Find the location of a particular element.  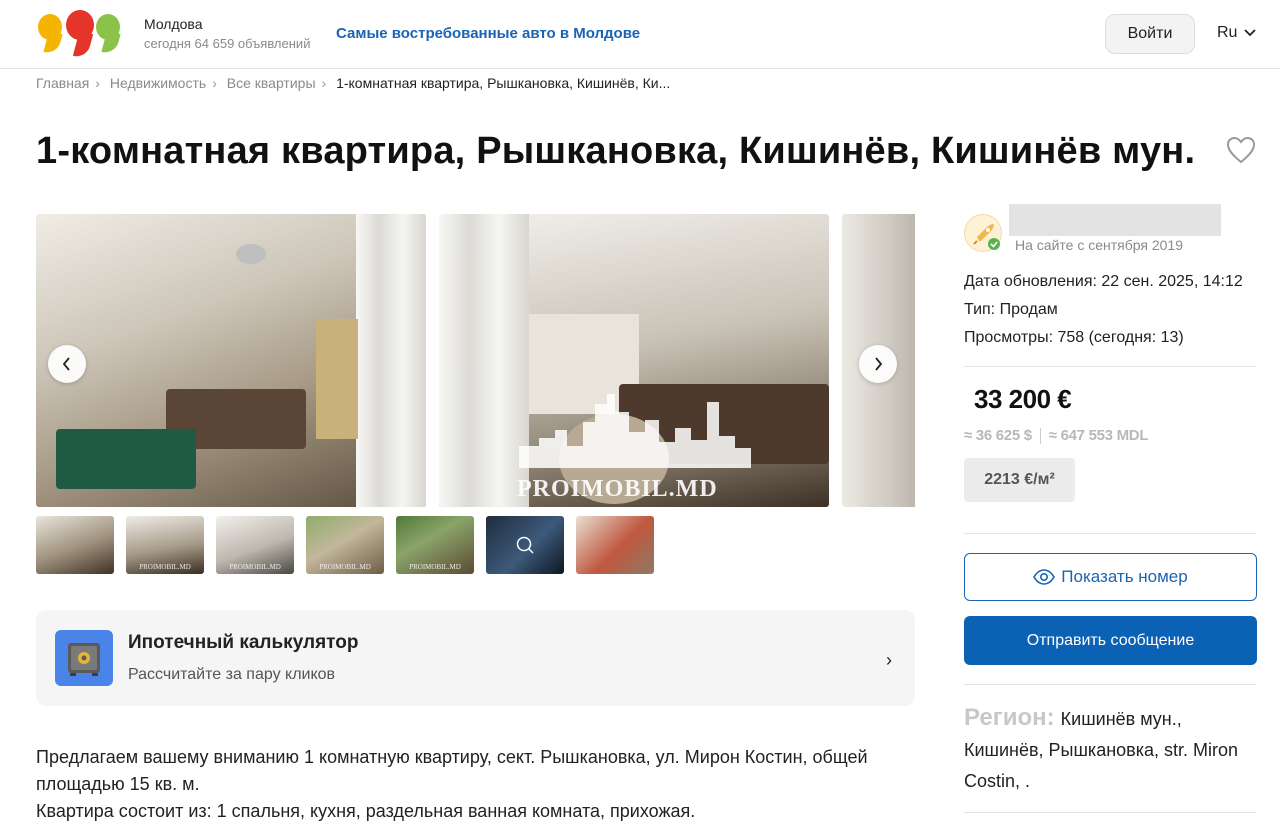

listing-photo: PROIMOBIL.MD is located at coordinates (634, 360).